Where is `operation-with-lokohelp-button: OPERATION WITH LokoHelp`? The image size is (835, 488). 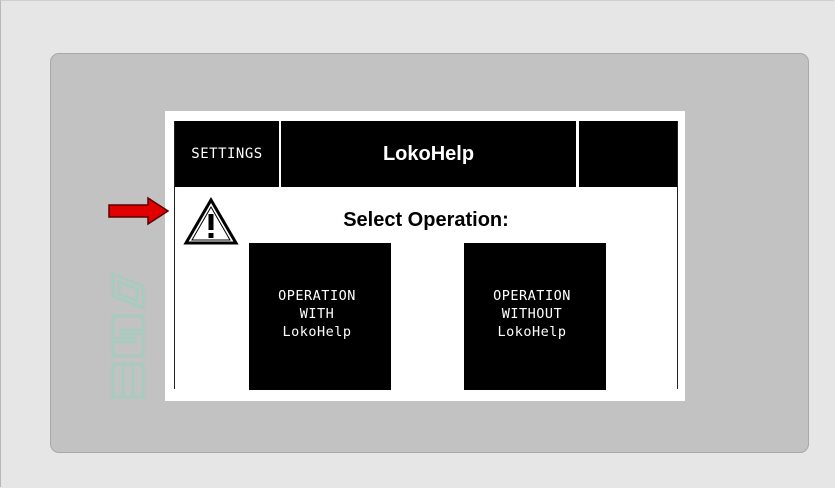
operation-with-lokohelp-button: OPERATION WITH LokoHelp is located at coordinates (320, 316).